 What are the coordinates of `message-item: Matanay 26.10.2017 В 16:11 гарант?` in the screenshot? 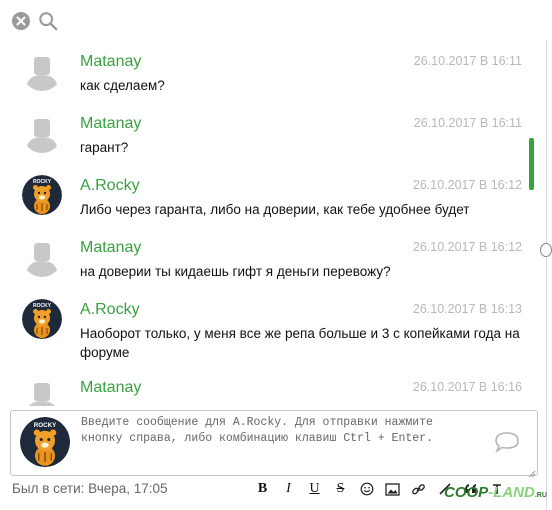 It's located at (266, 136).